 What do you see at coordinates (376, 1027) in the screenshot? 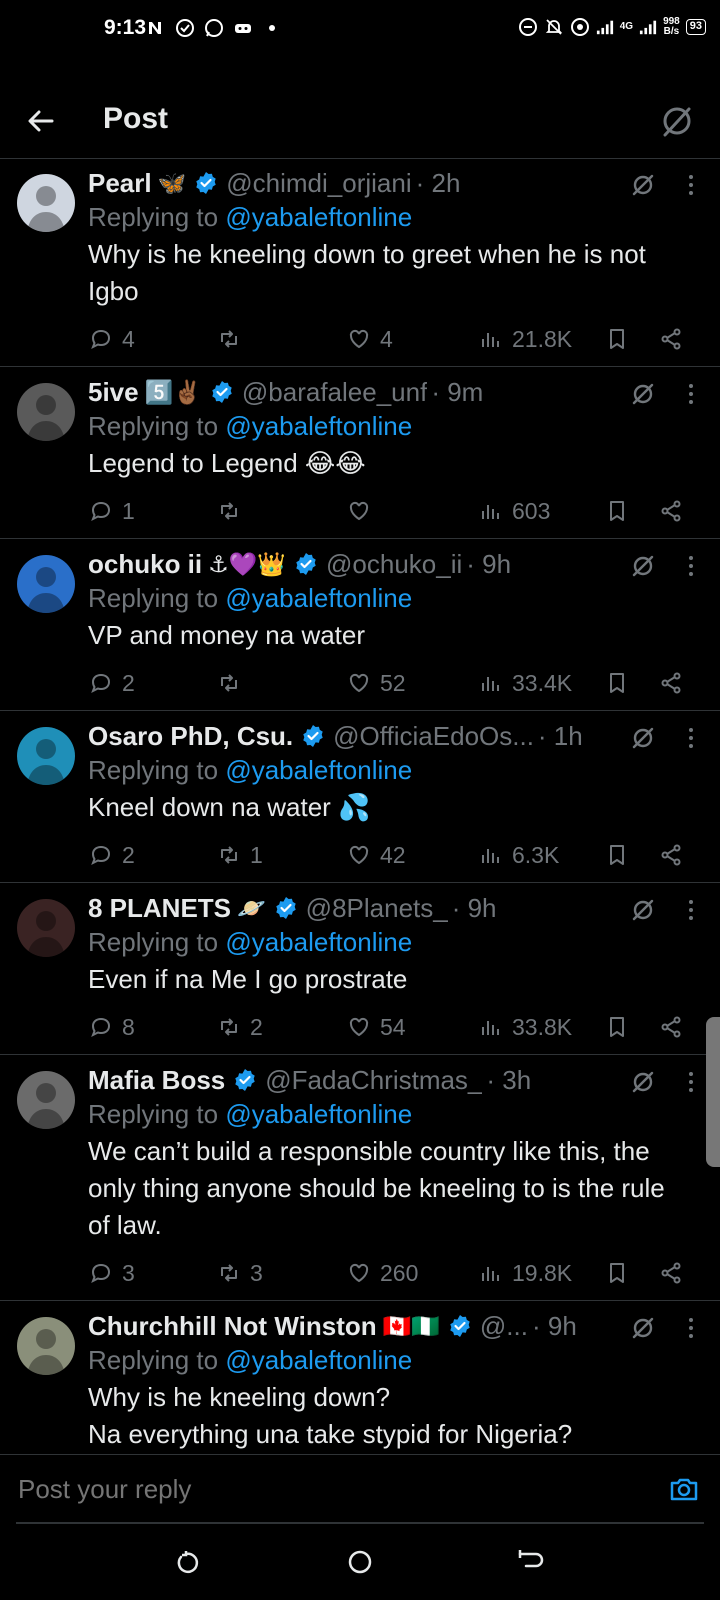
I see `like-button: 54` at bounding box center [376, 1027].